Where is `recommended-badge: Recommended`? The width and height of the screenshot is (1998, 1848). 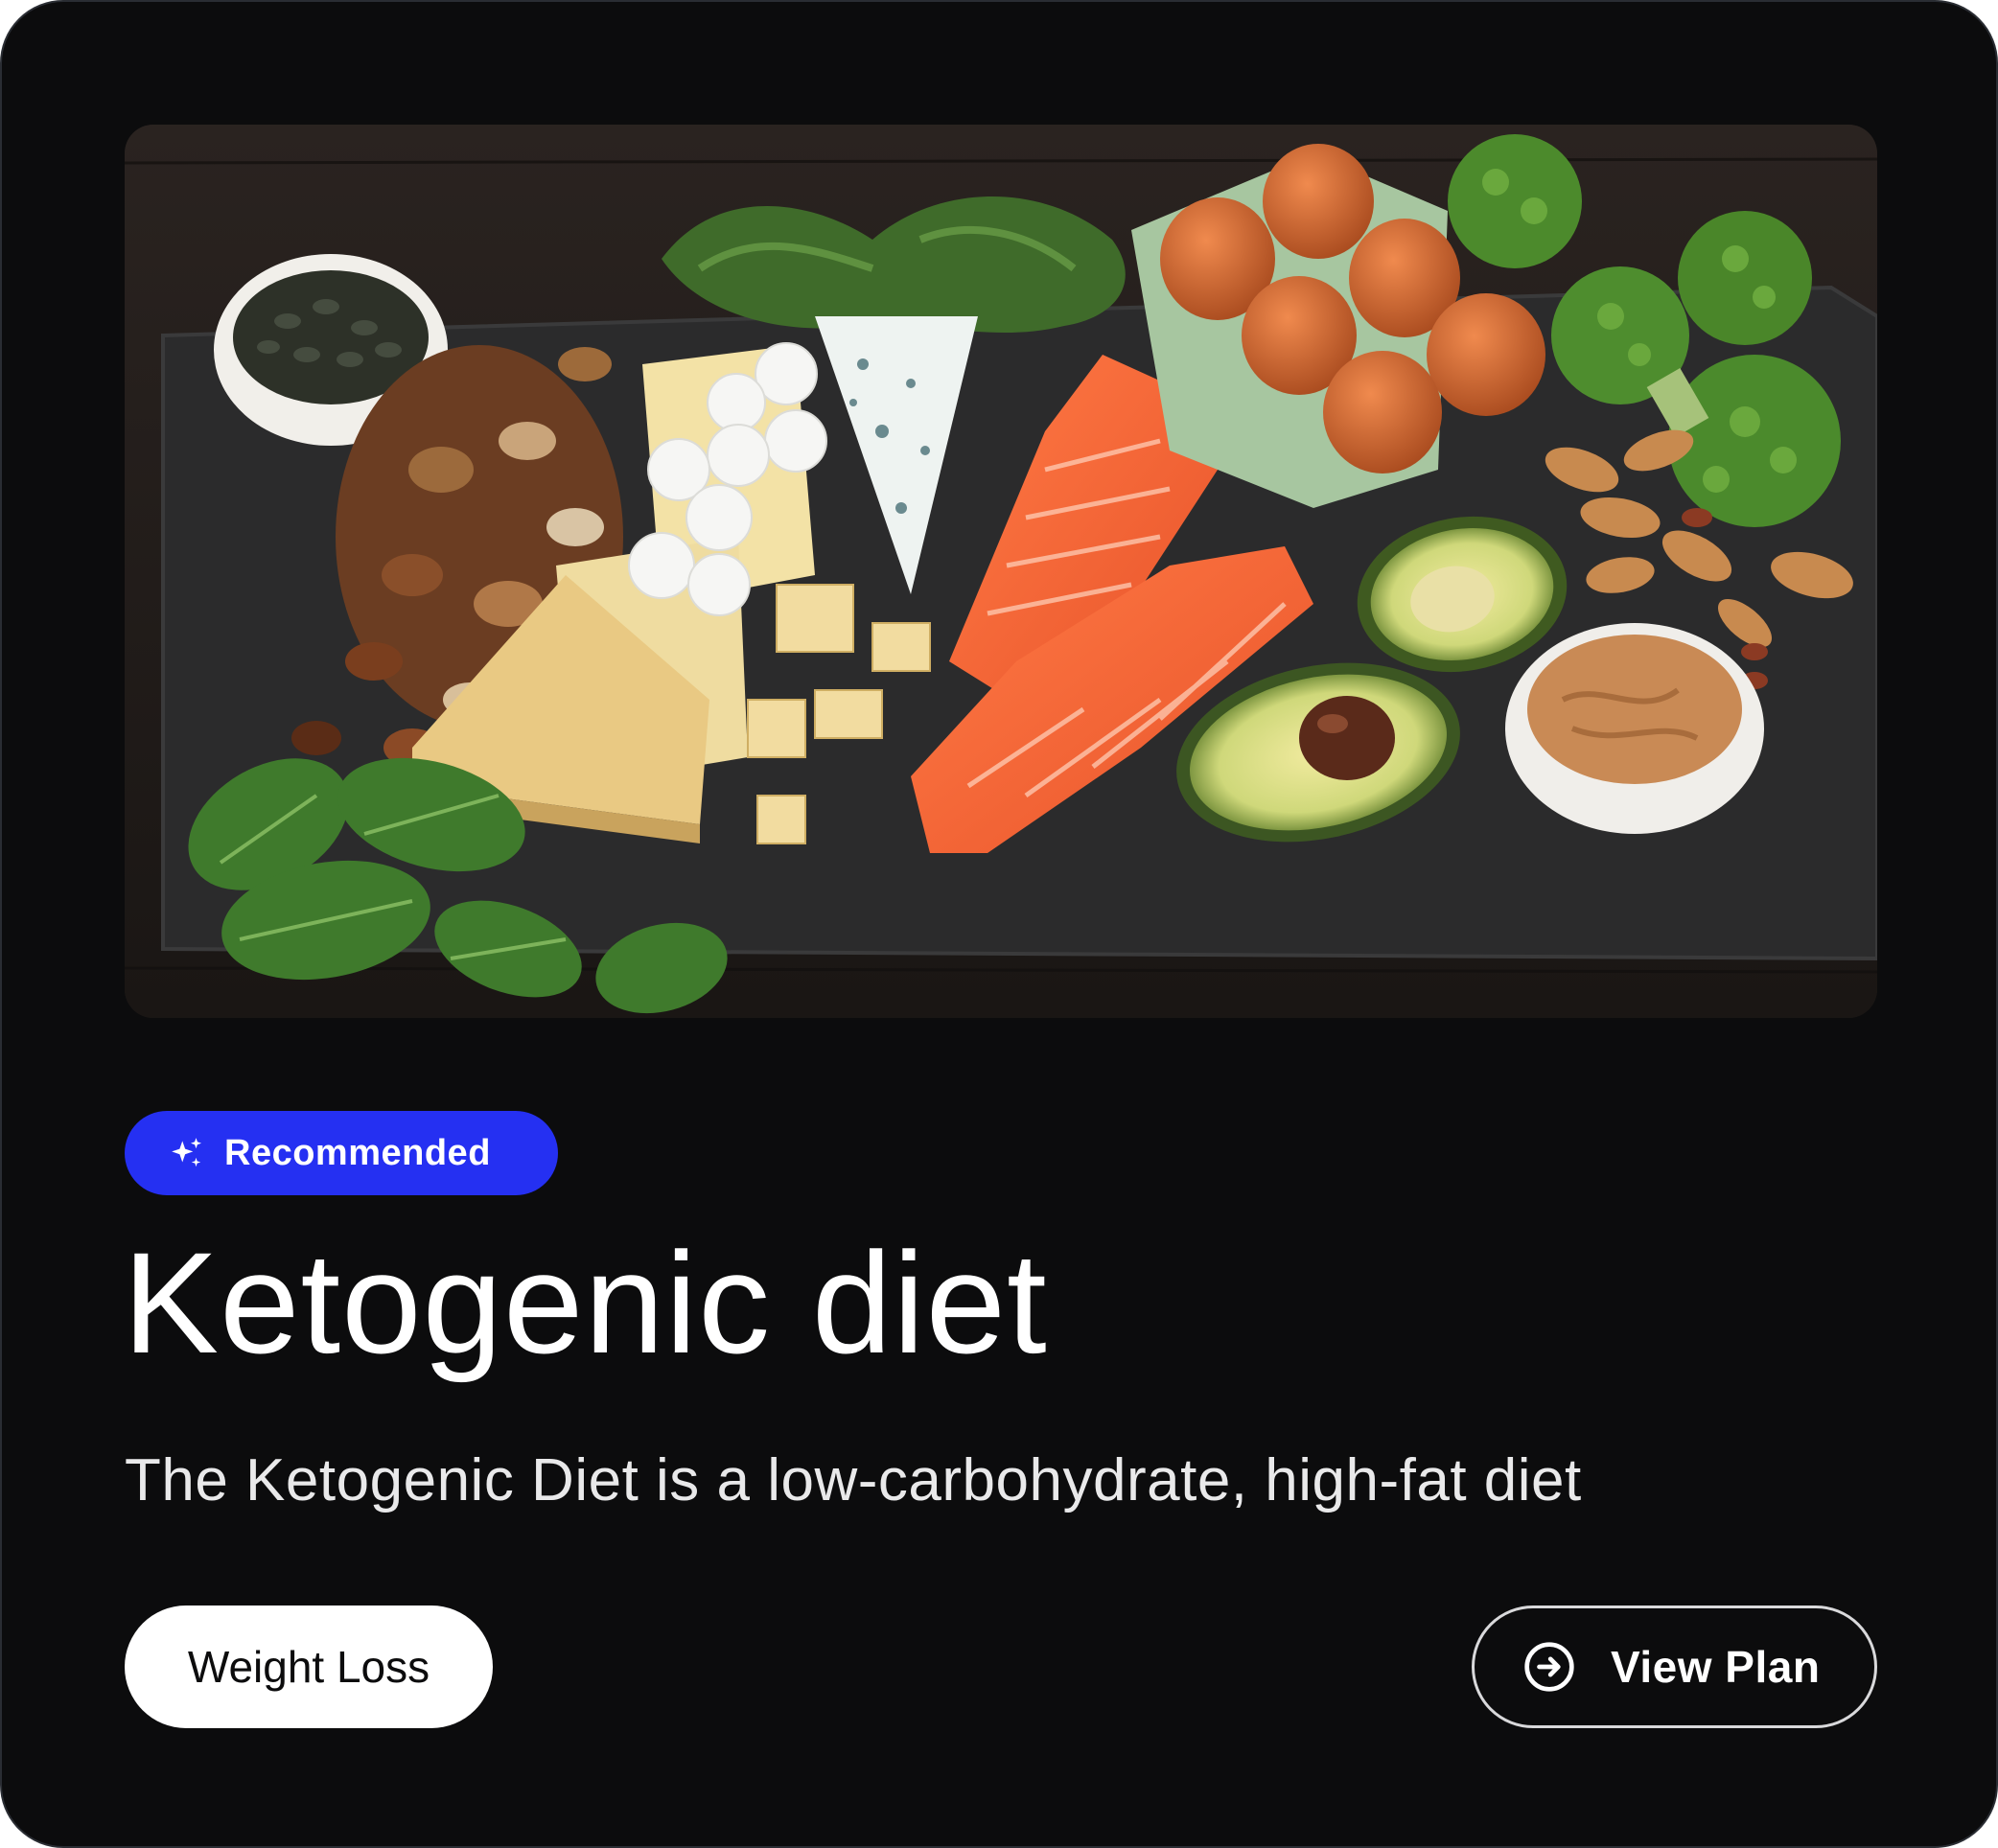 recommended-badge: Recommended is located at coordinates (341, 1153).